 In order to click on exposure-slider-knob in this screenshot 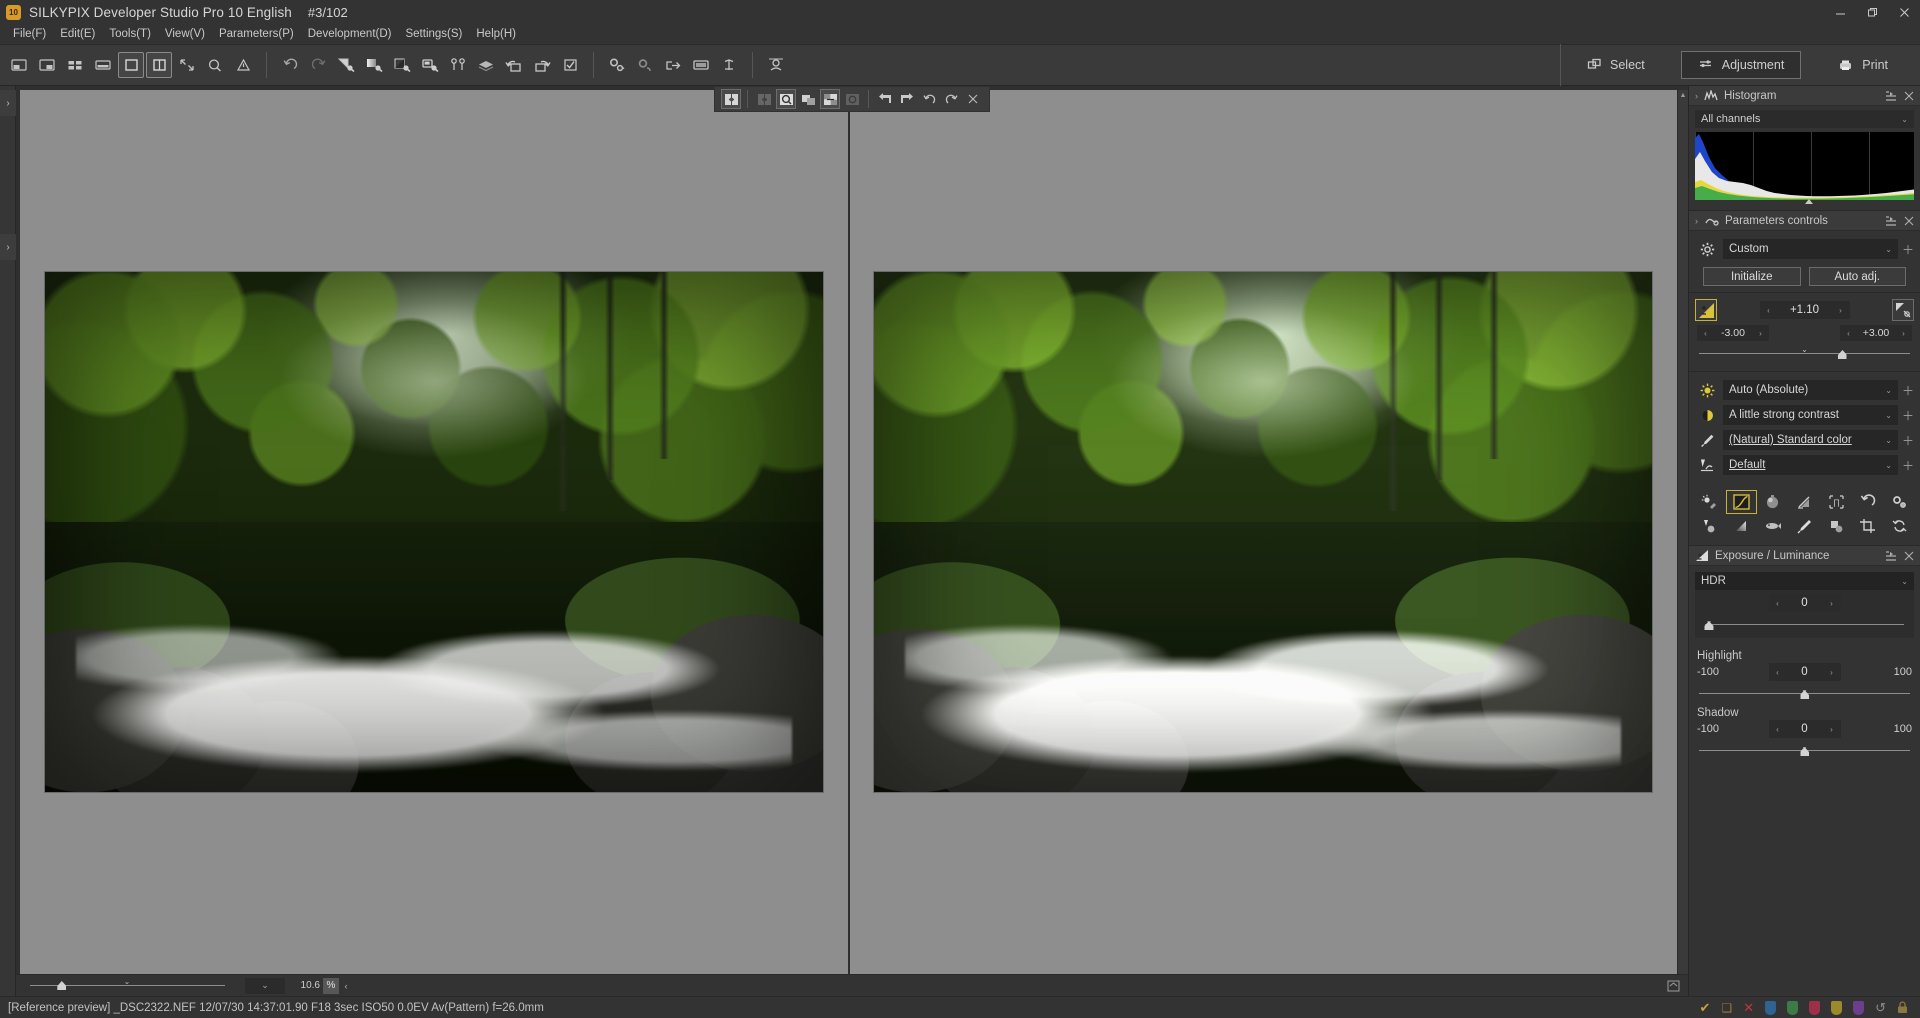, I will do `click(1842, 354)`.